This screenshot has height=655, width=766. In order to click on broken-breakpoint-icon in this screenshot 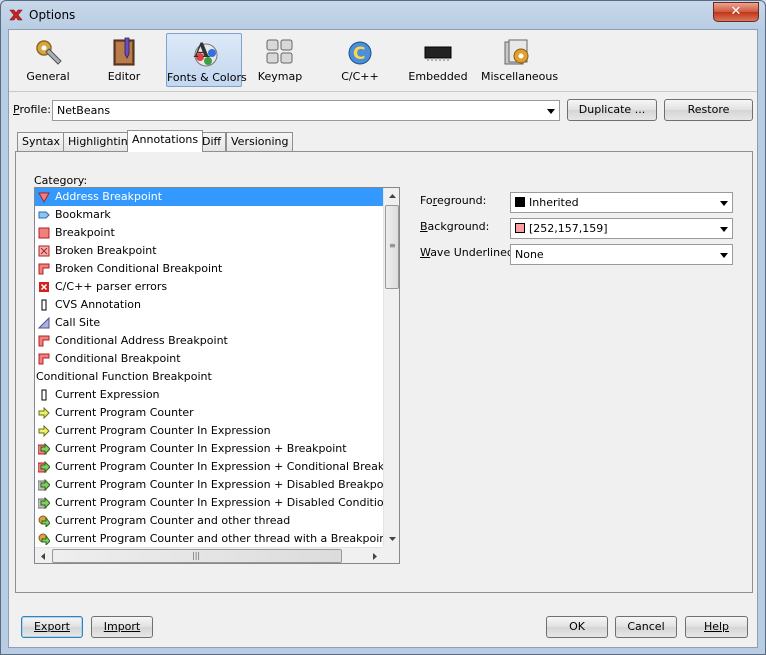, I will do `click(44, 251)`.